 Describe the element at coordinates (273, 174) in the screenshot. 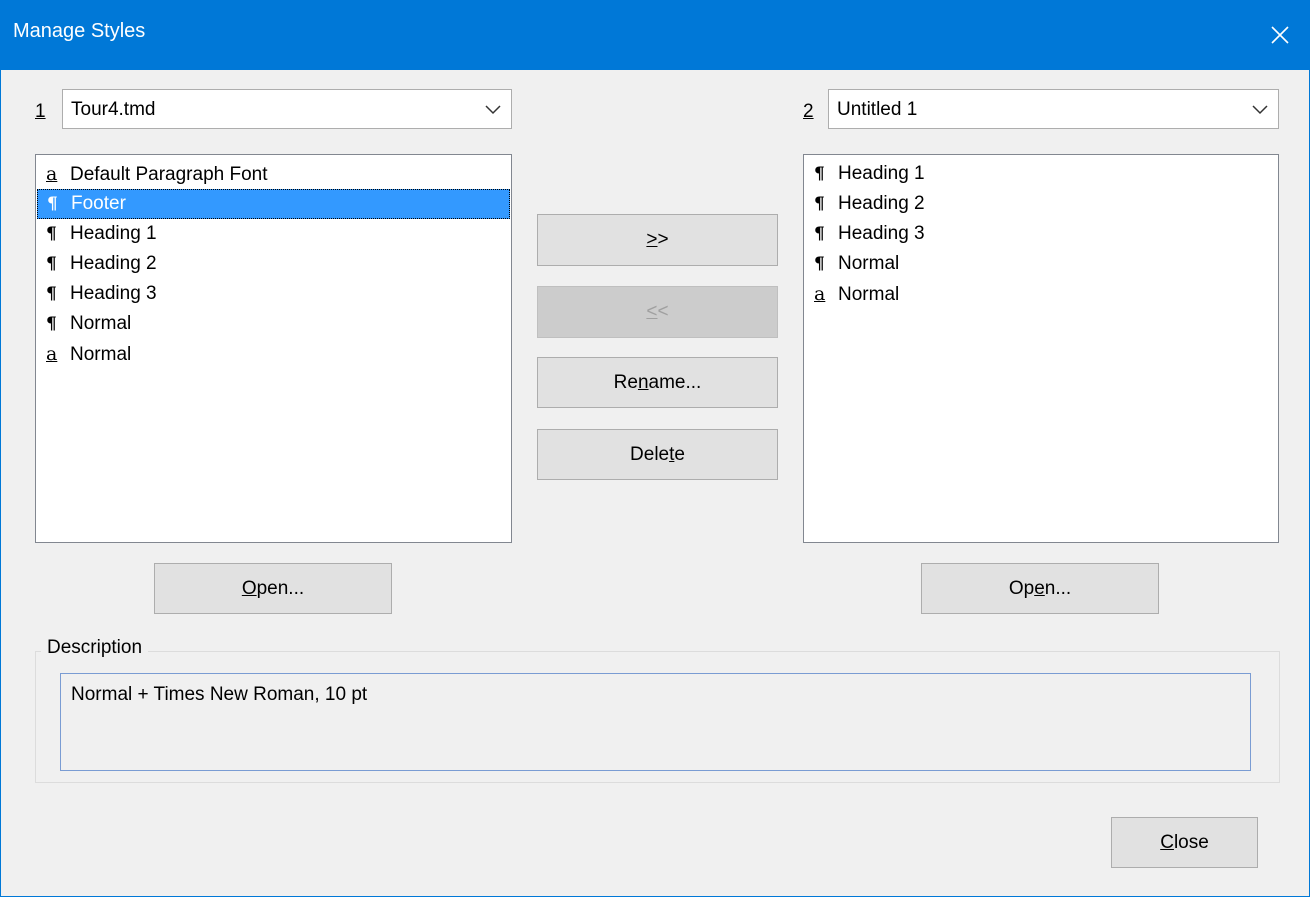

I see `list-item: a Default Paragraph Font` at that location.